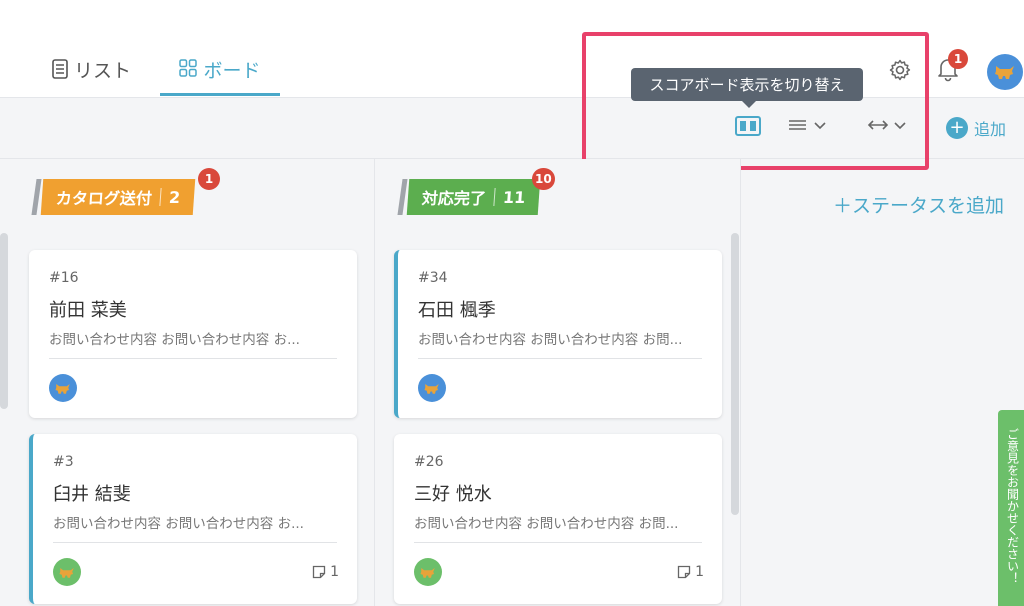 This screenshot has width=1024, height=606. I want to click on card-name: 臼井 結斐, so click(92, 494).